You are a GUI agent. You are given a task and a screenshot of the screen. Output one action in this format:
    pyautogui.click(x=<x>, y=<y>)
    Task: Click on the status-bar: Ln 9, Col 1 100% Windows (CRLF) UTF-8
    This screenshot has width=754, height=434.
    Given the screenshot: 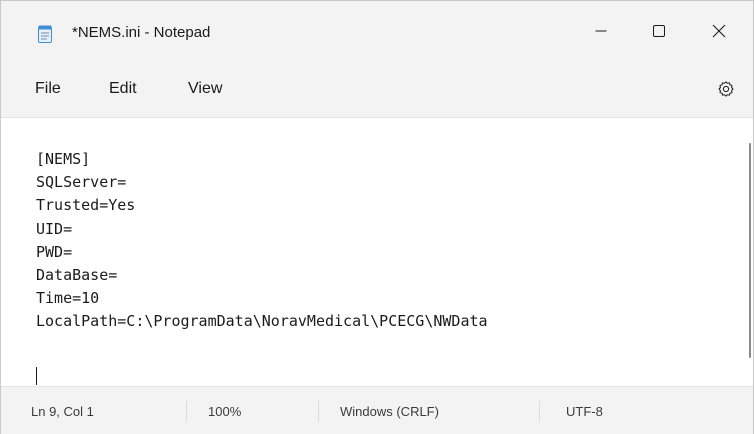 What is the action you would take?
    pyautogui.click(x=377, y=410)
    